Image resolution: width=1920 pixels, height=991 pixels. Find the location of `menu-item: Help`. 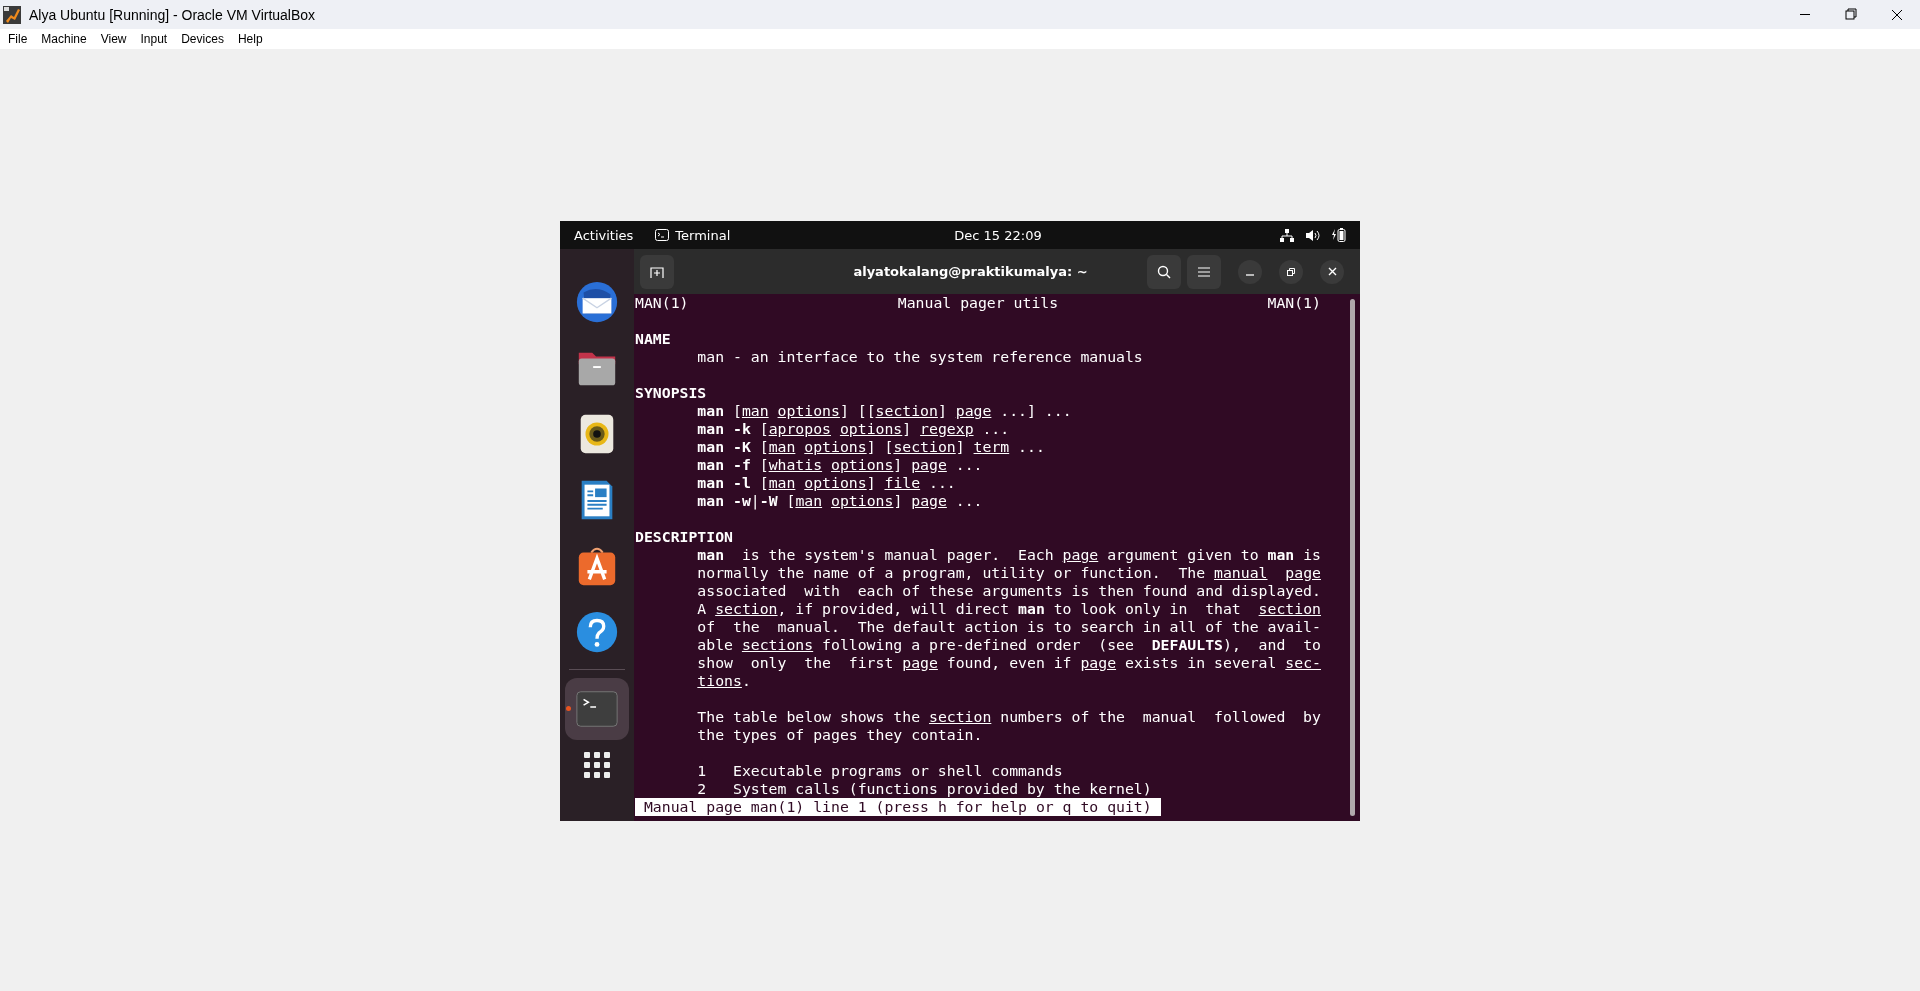

menu-item: Help is located at coordinates (250, 39).